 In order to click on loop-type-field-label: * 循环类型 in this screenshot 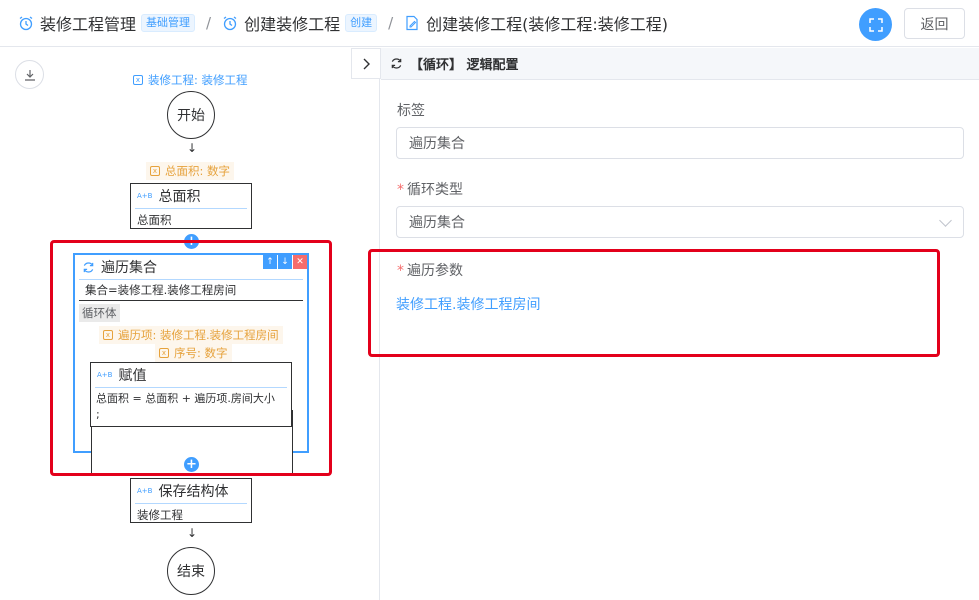, I will do `click(430, 189)`.